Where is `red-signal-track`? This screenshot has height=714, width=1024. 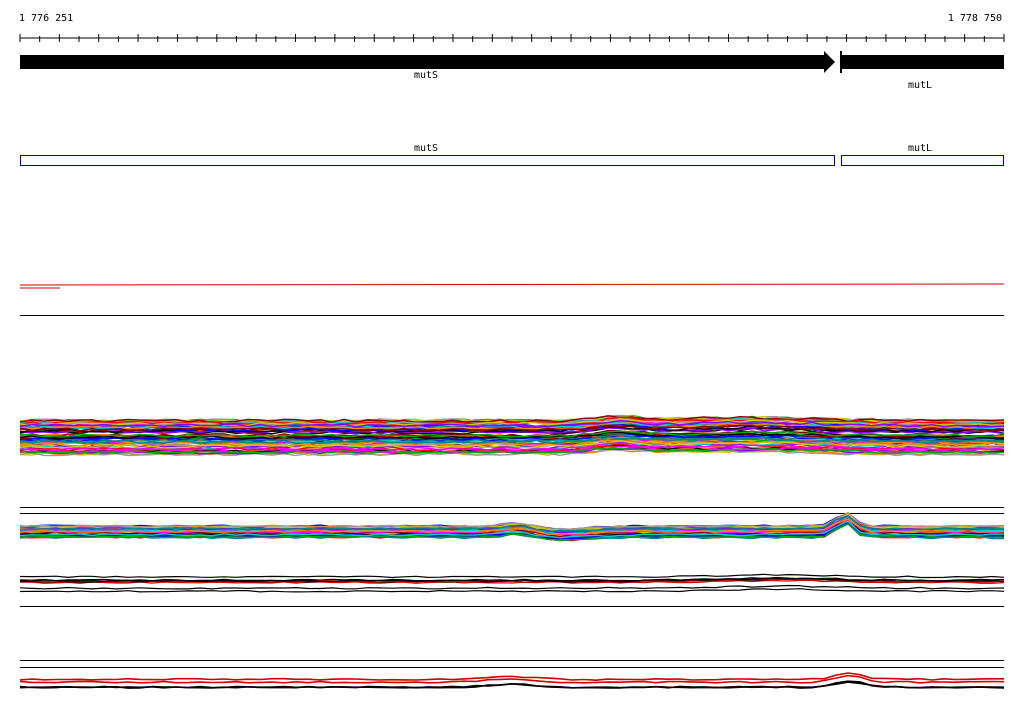 red-signal-track is located at coordinates (512, 286).